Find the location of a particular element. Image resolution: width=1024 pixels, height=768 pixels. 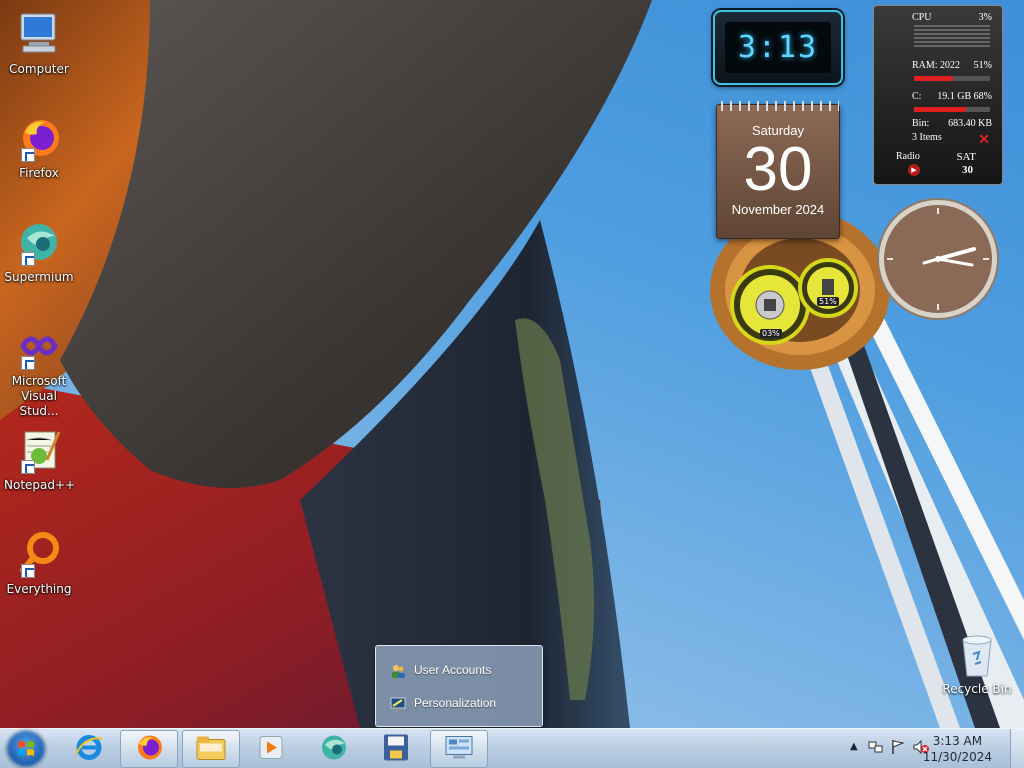

ram-value: 51% is located at coordinates (982, 65).